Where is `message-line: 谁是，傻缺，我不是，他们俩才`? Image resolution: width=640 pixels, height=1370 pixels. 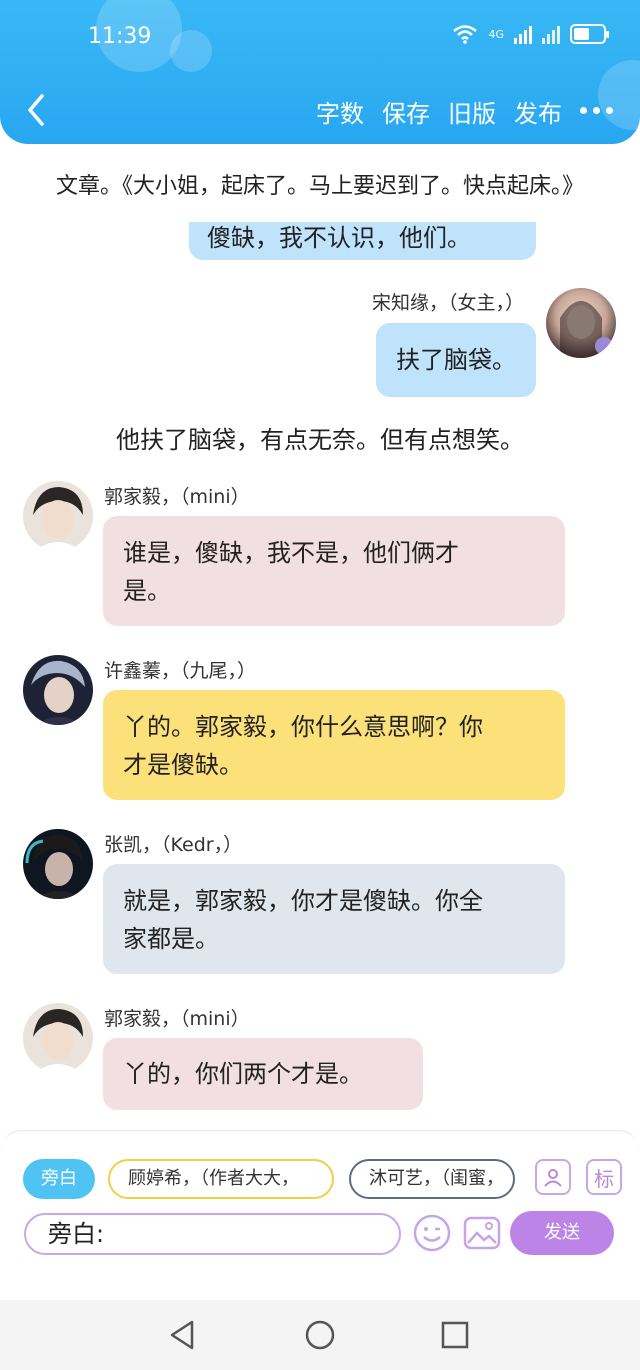
message-line: 谁是，傻缺，我不是，他们俩才 is located at coordinates (291, 553).